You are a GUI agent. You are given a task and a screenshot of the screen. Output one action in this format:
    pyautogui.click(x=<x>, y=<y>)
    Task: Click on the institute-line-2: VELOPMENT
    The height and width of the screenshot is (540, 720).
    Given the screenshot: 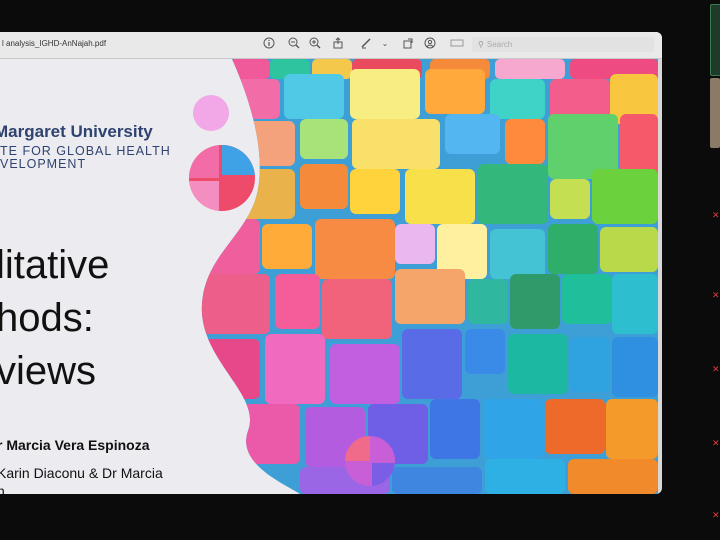 What is the action you would take?
    pyautogui.click(x=43, y=164)
    